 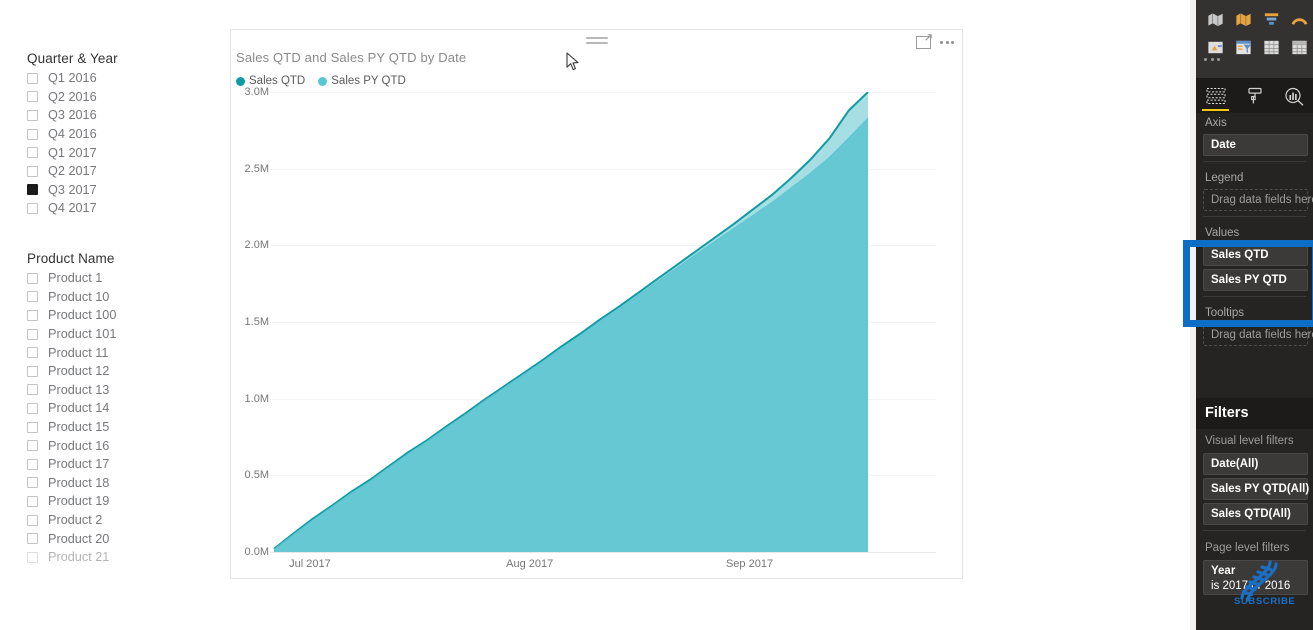 What do you see at coordinates (1247, 548) in the screenshot?
I see `page-level-filters-label: Page level filters` at bounding box center [1247, 548].